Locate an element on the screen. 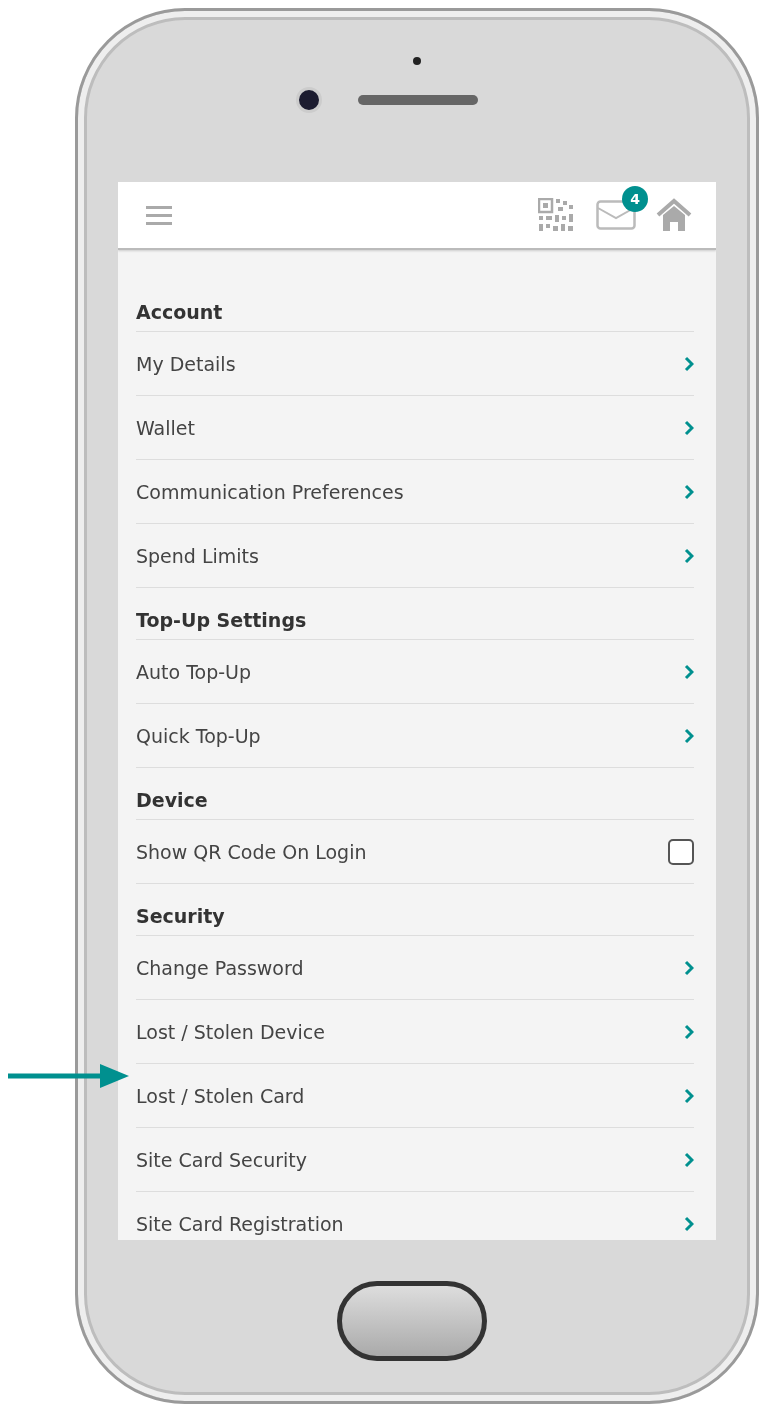  menu-item: Lost / Stolen Device is located at coordinates (415, 1032).